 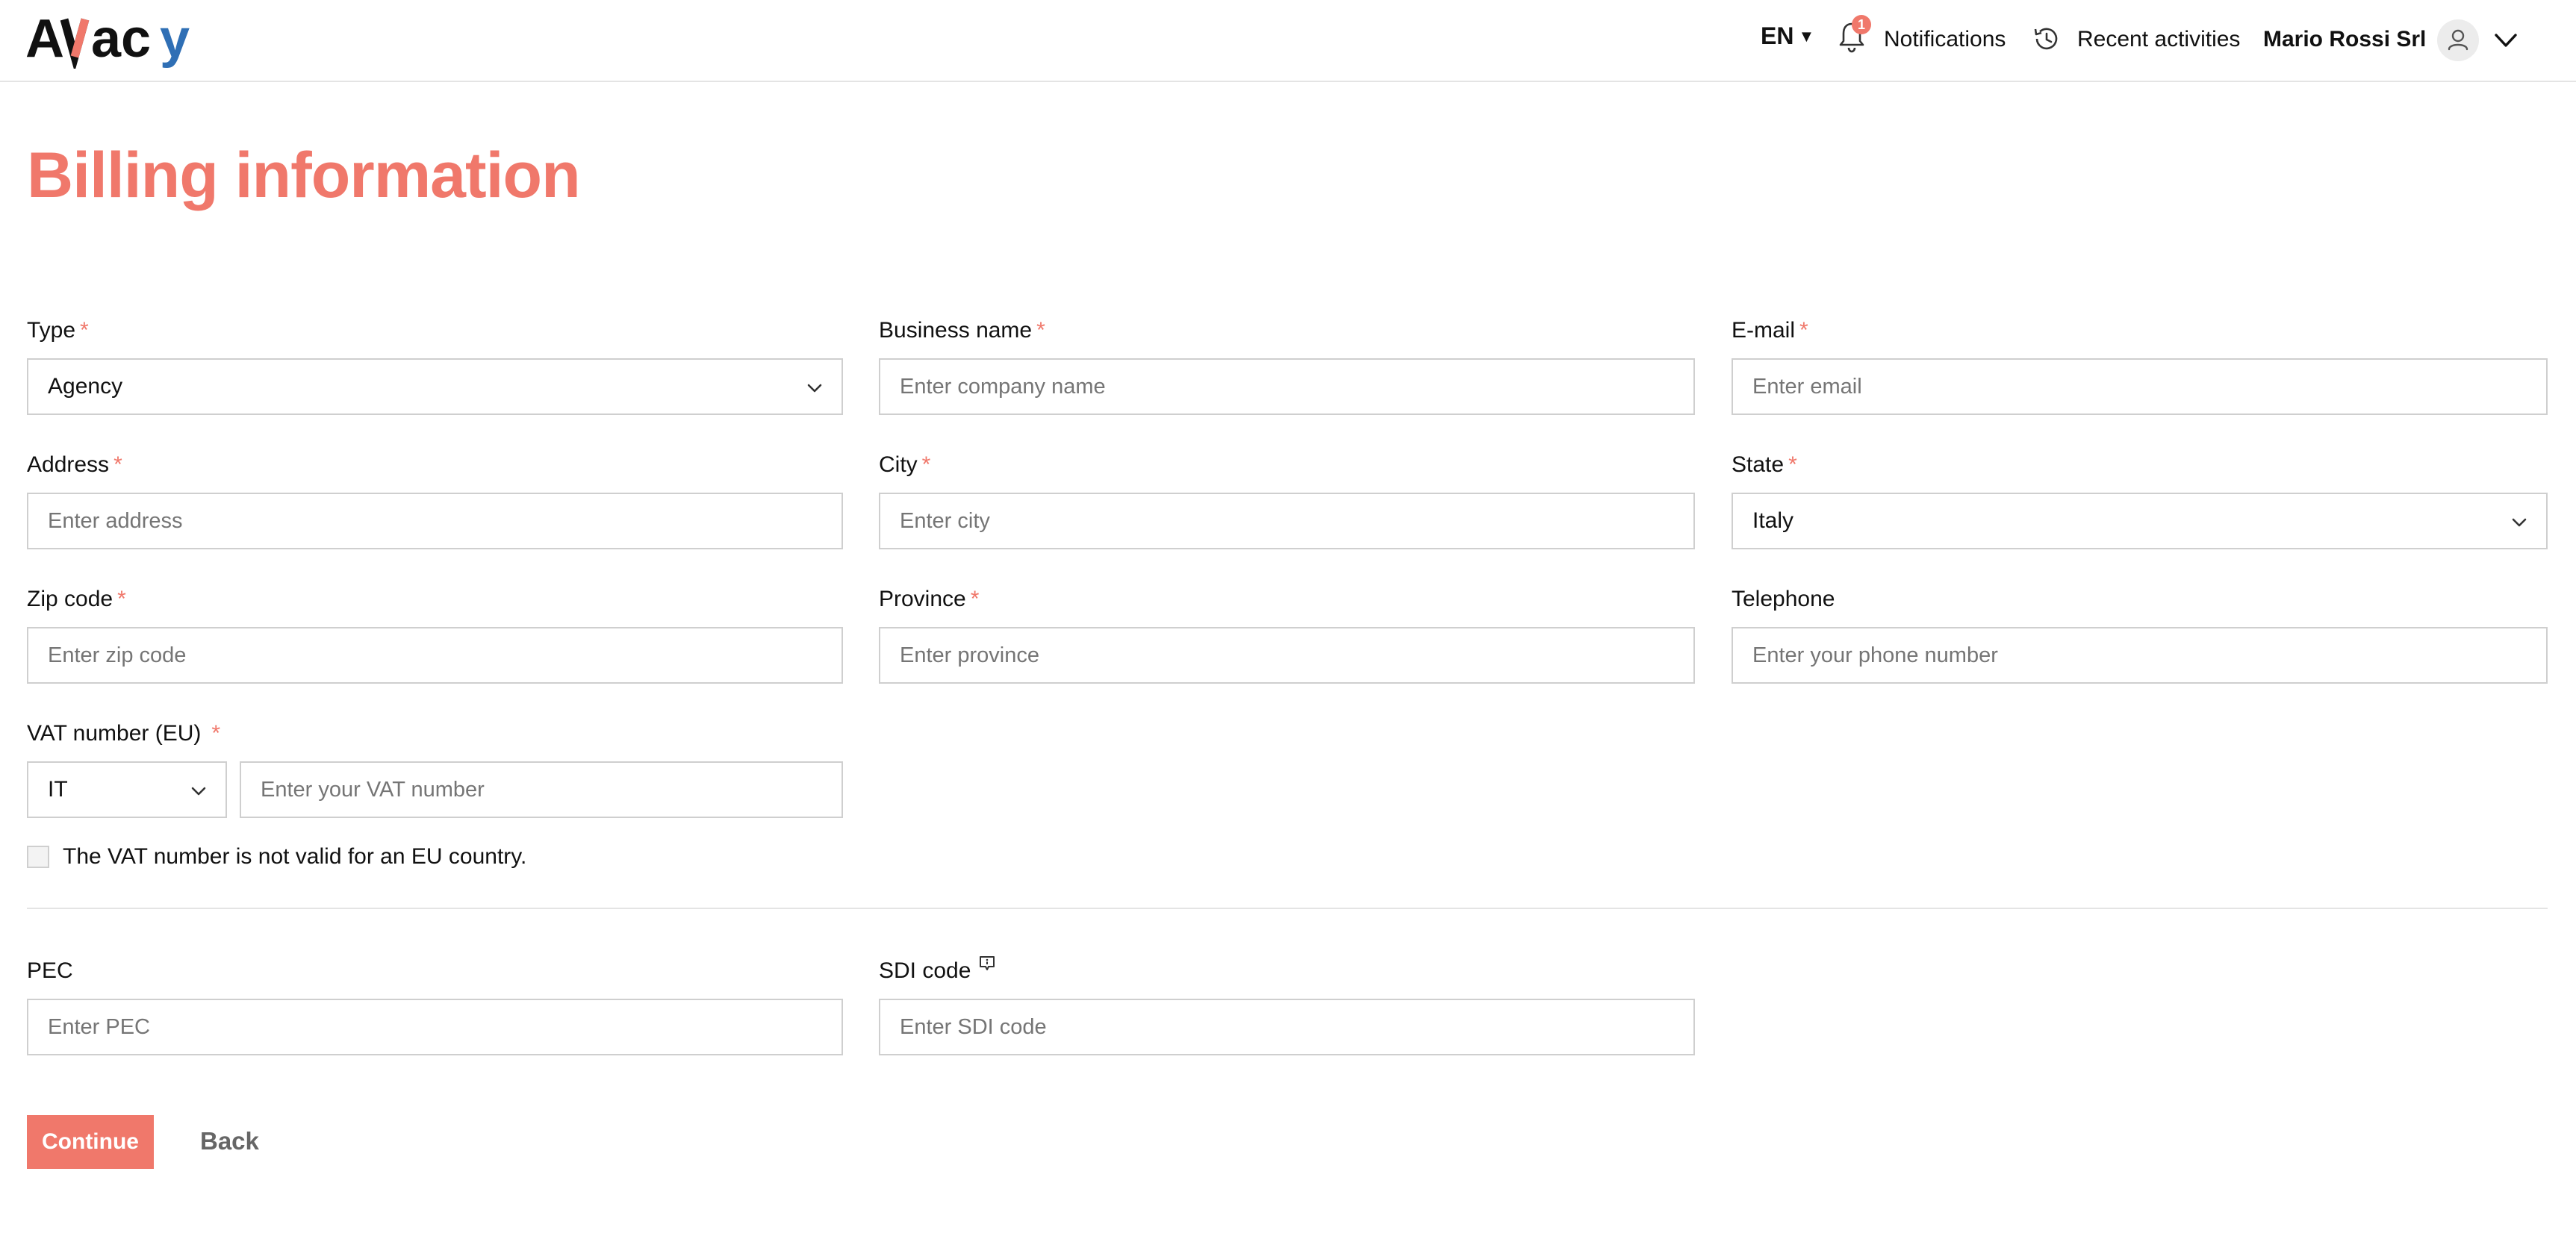 What do you see at coordinates (1773, 520) in the screenshot?
I see `state-value: Italy` at bounding box center [1773, 520].